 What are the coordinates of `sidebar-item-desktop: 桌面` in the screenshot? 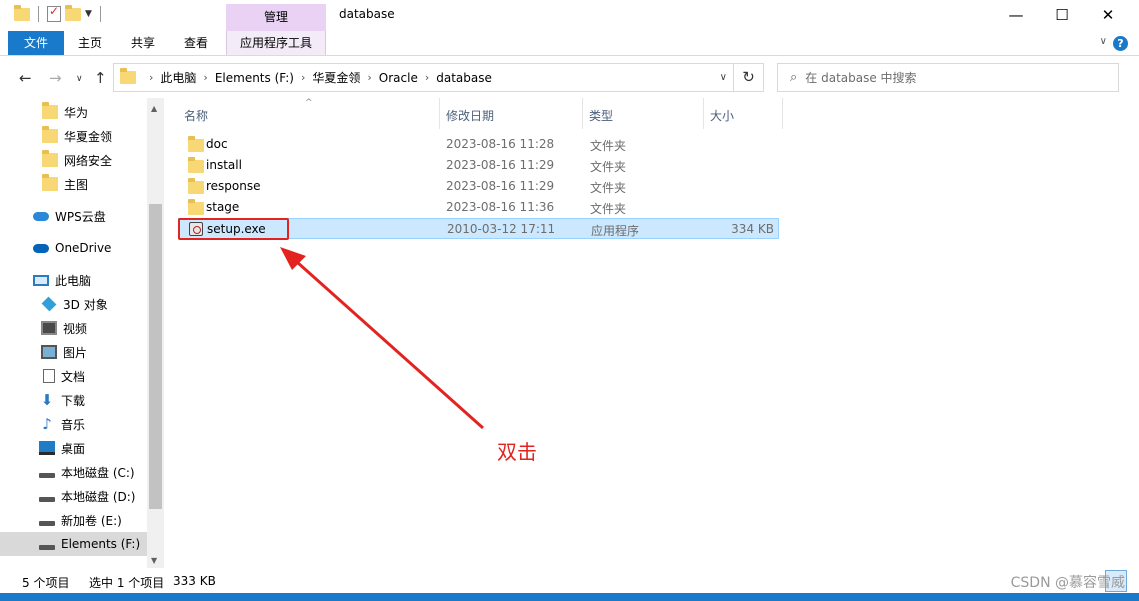 It's located at (73, 448).